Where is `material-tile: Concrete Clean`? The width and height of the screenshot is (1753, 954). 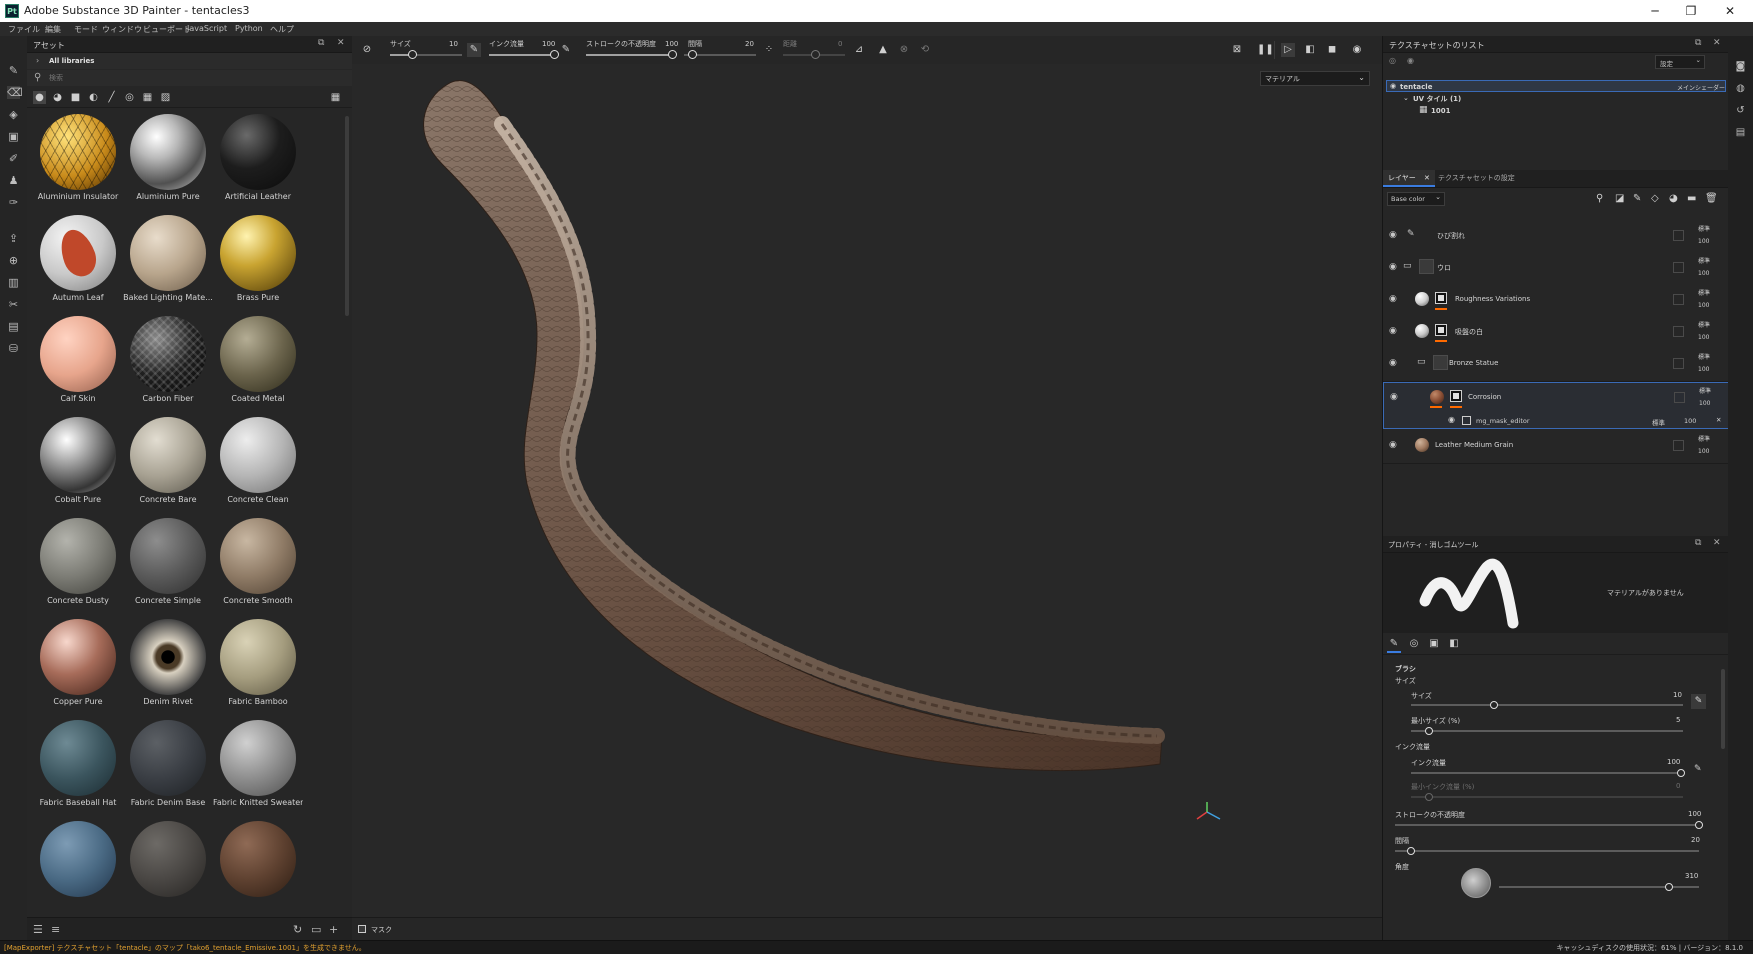
material-tile: Concrete Clean is located at coordinates (258, 460).